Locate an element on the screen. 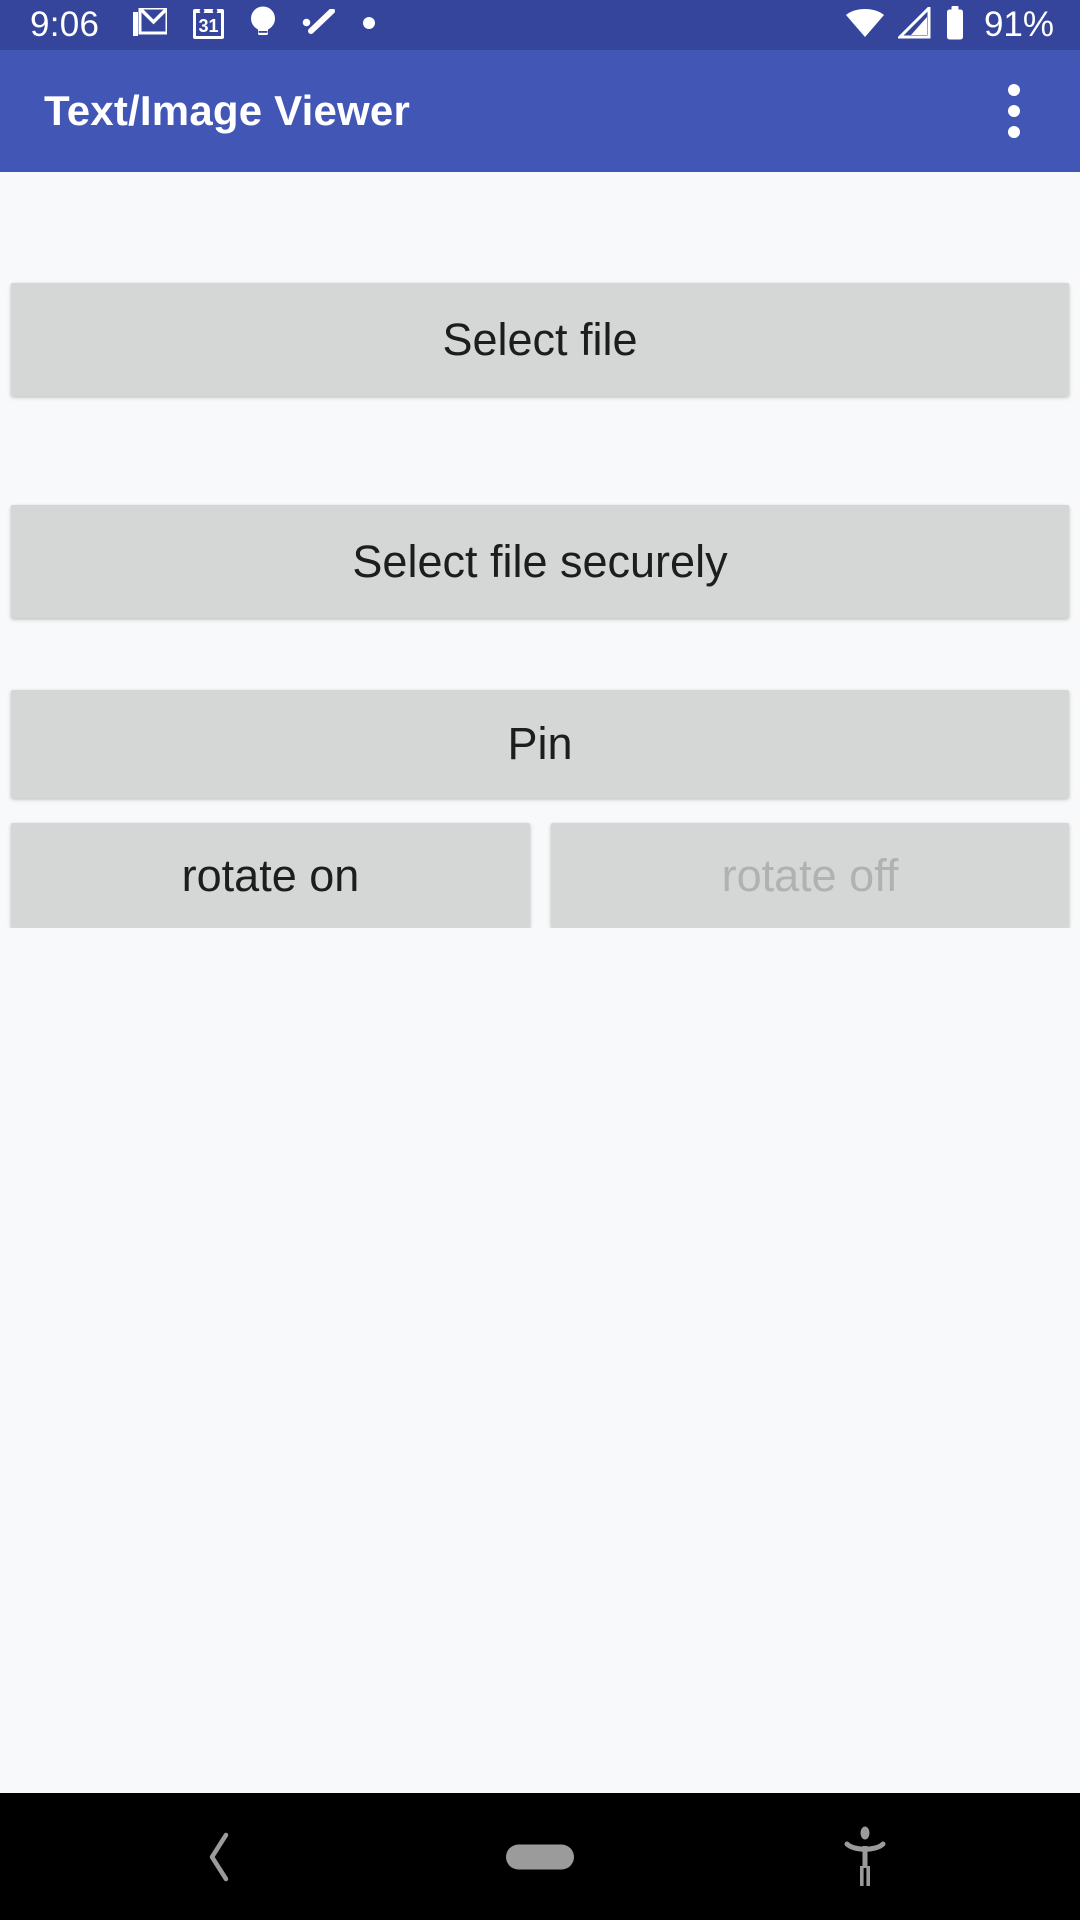 The image size is (1080, 1920). cell-signal-icon is located at coordinates (914, 23).